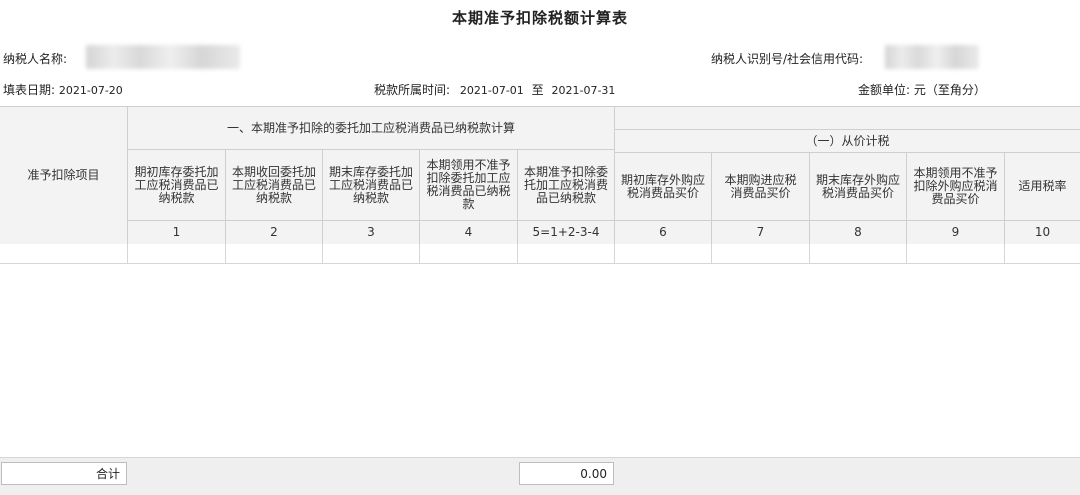  I want to click on amount-unit: 金额单位: 元（至角分）, so click(922, 89).